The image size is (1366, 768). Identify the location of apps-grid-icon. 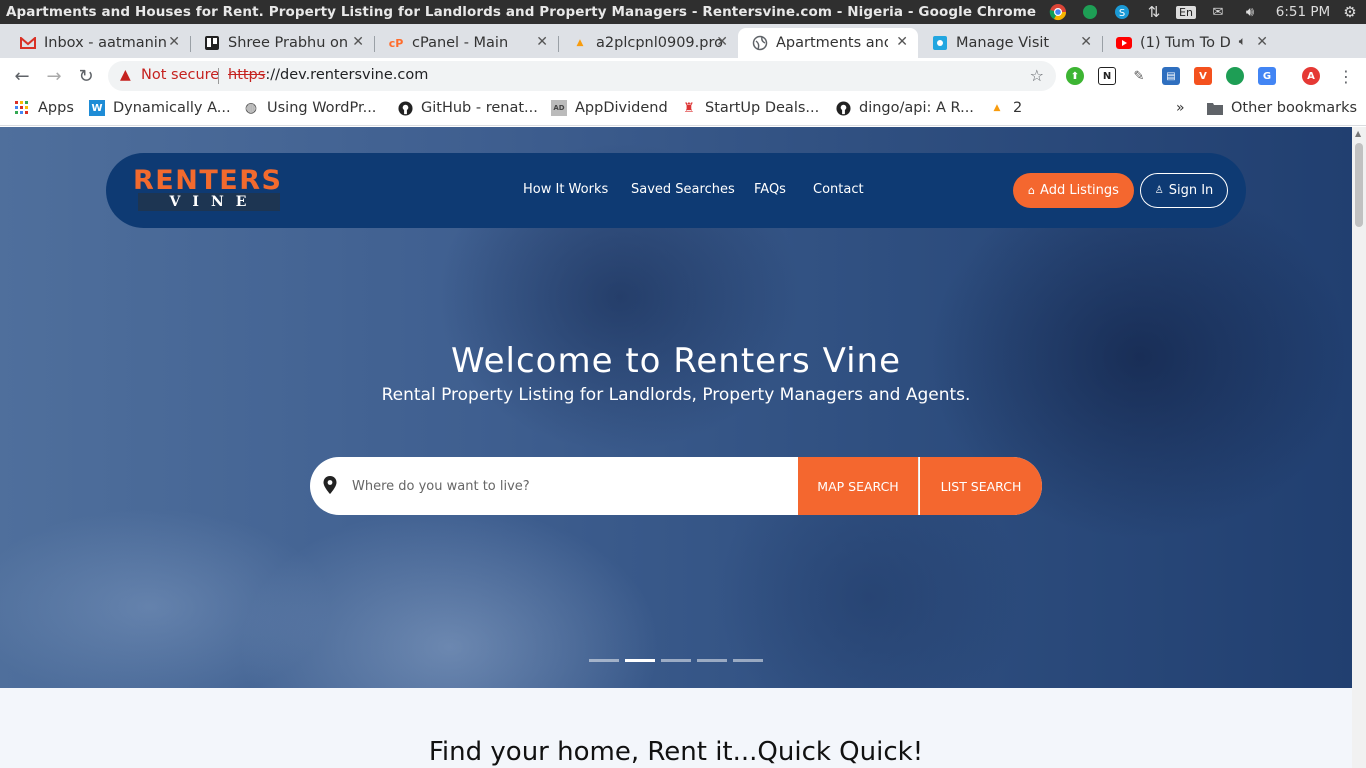
(22, 108).